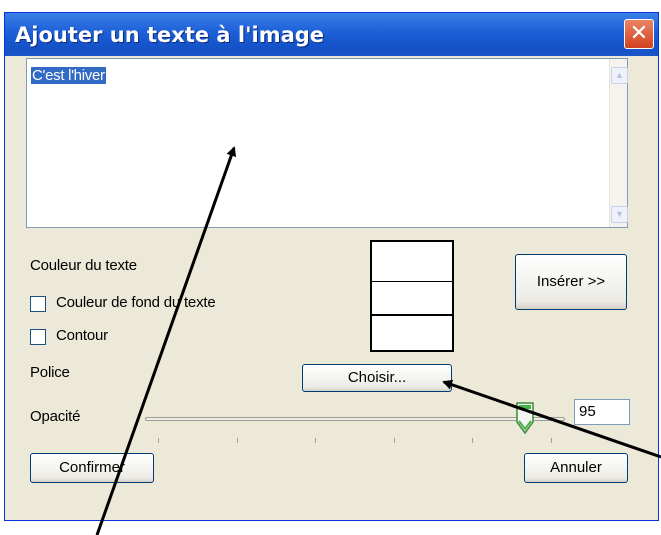 Image resolution: width=661 pixels, height=535 pixels. Describe the element at coordinates (639, 34) in the screenshot. I see `close-icon: ✕` at that location.